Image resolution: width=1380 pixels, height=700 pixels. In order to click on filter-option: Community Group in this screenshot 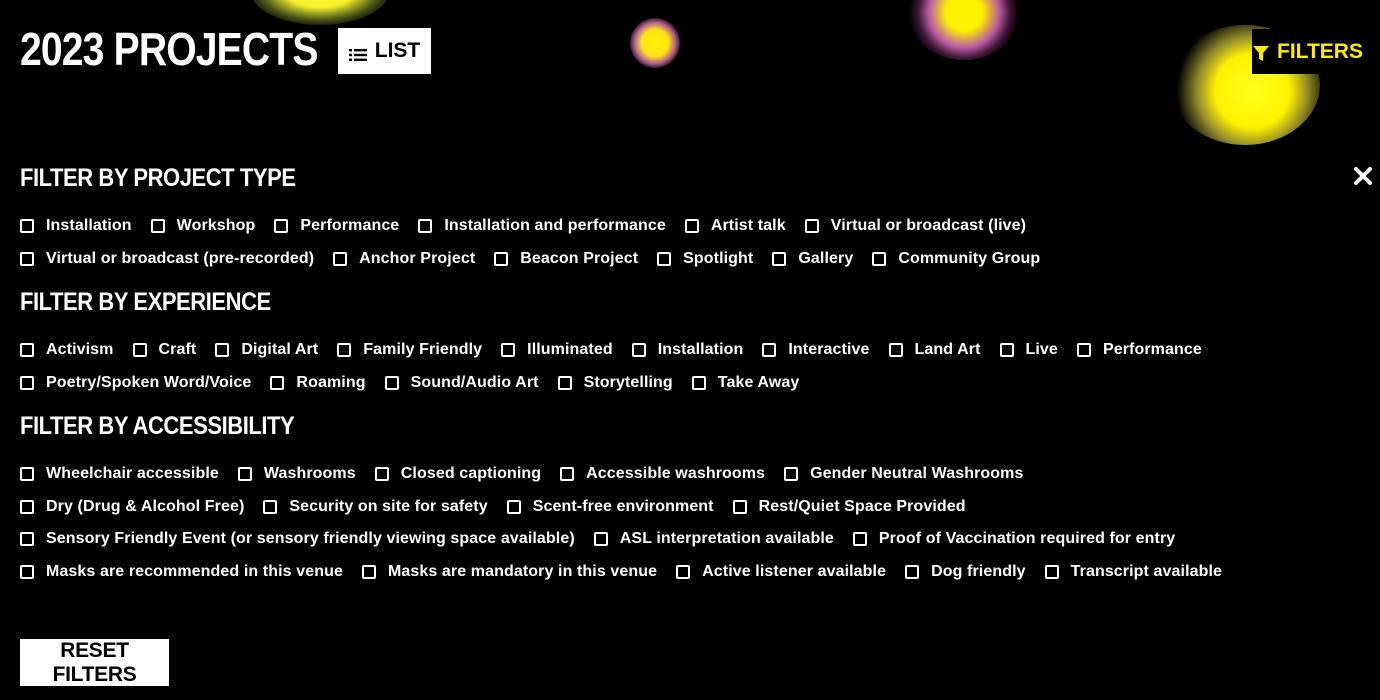, I will do `click(956, 259)`.